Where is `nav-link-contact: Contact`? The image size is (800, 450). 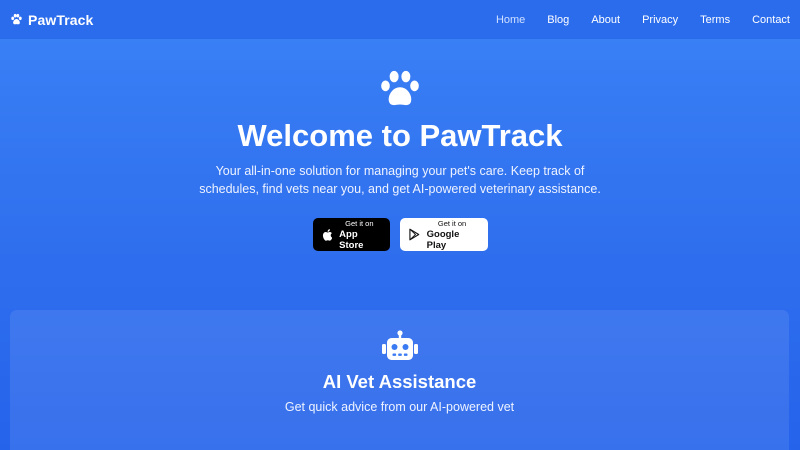 nav-link-contact: Contact is located at coordinates (771, 20).